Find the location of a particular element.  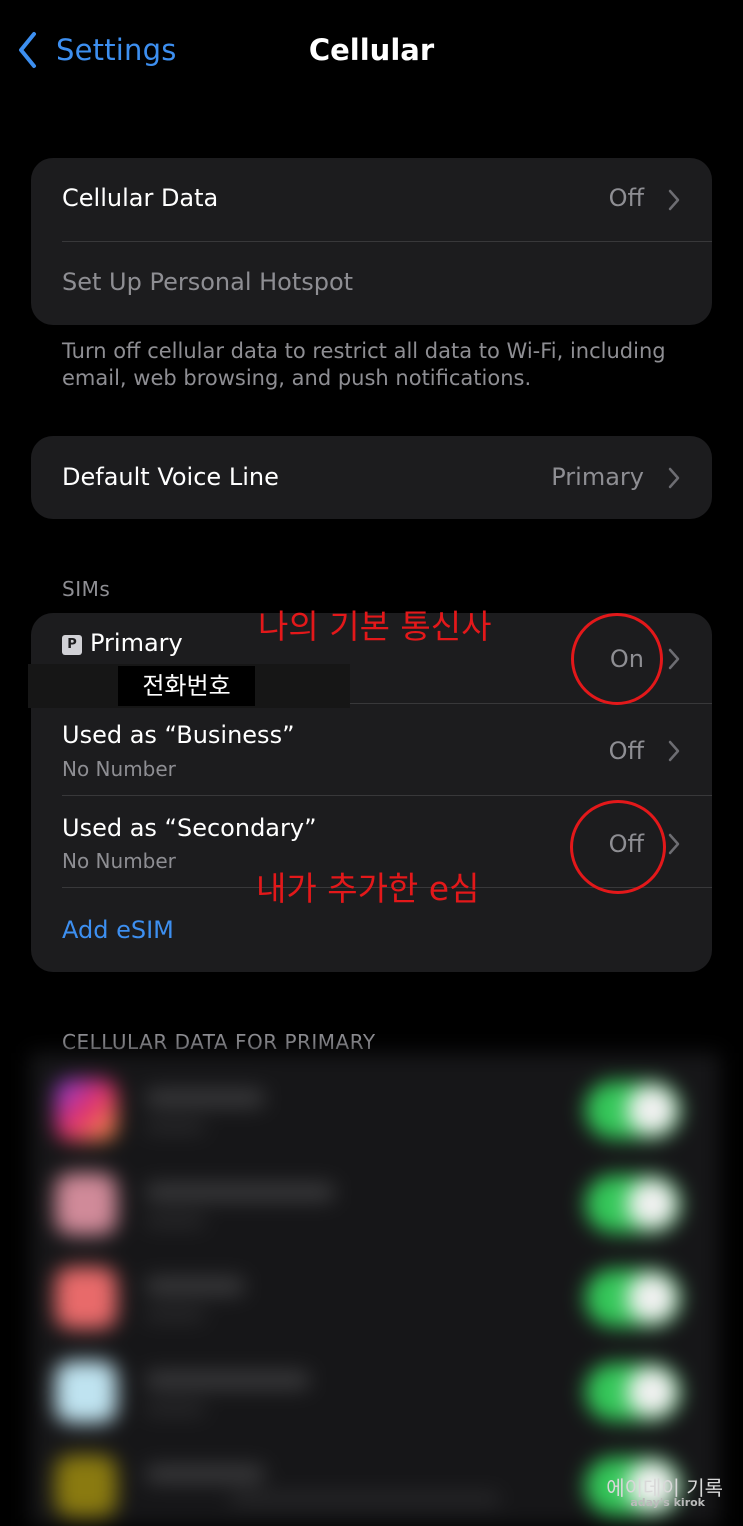

annotation-circle-primary is located at coordinates (617, 659).